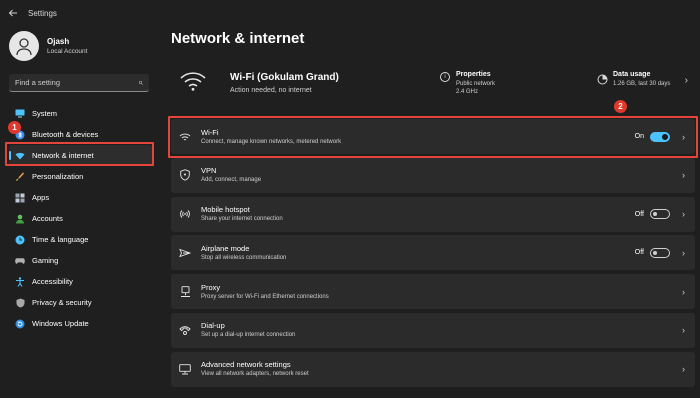 This screenshot has width=700, height=398. Describe the element at coordinates (284, 77) in the screenshot. I see `network-name: Wi-Fi (Gokulam Grand)` at that location.